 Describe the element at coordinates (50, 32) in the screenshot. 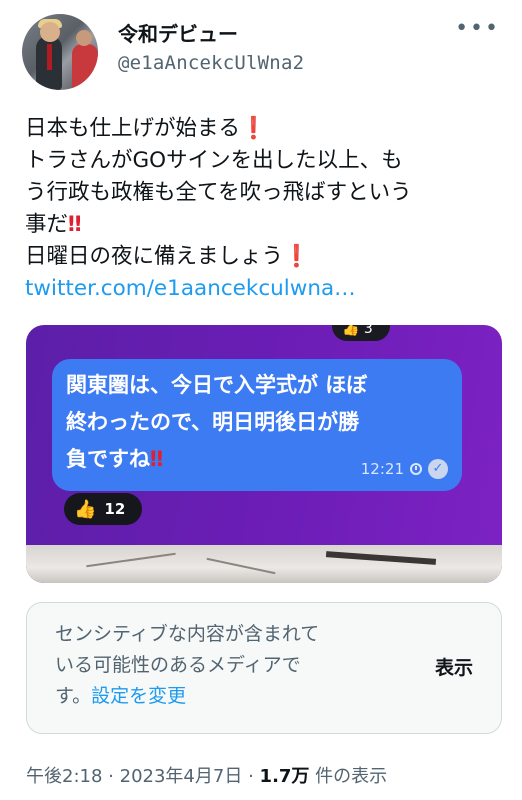

I see `avatar-face-left` at that location.